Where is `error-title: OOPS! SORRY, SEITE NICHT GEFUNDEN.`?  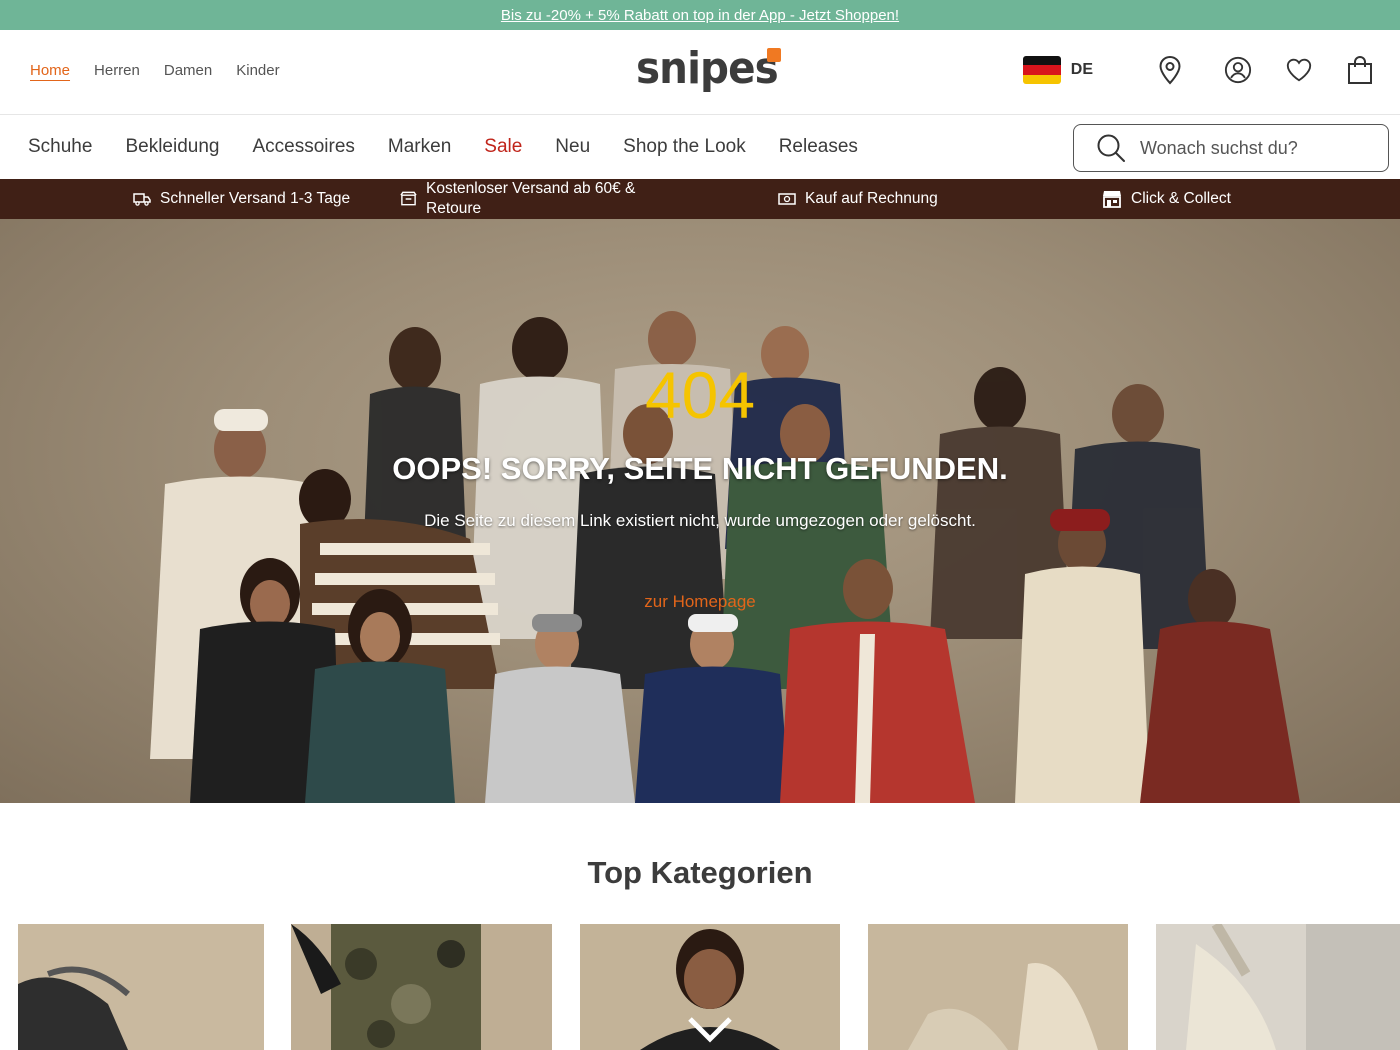 error-title: OOPS! SORRY, SEITE NICHT GEFUNDEN. is located at coordinates (700, 468).